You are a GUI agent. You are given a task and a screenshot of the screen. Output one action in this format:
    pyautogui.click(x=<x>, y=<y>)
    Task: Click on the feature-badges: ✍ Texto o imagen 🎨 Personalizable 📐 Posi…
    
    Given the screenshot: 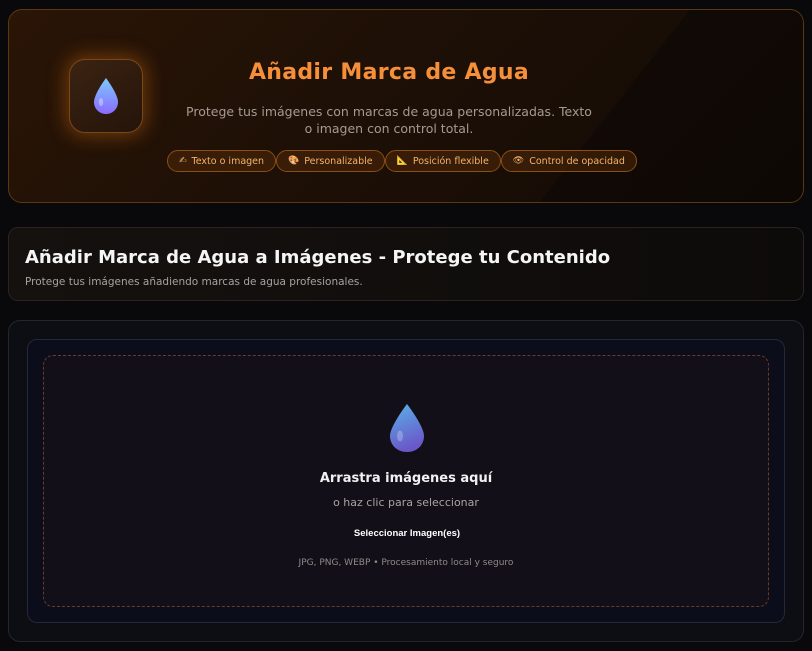 What is the action you would take?
    pyautogui.click(x=402, y=161)
    